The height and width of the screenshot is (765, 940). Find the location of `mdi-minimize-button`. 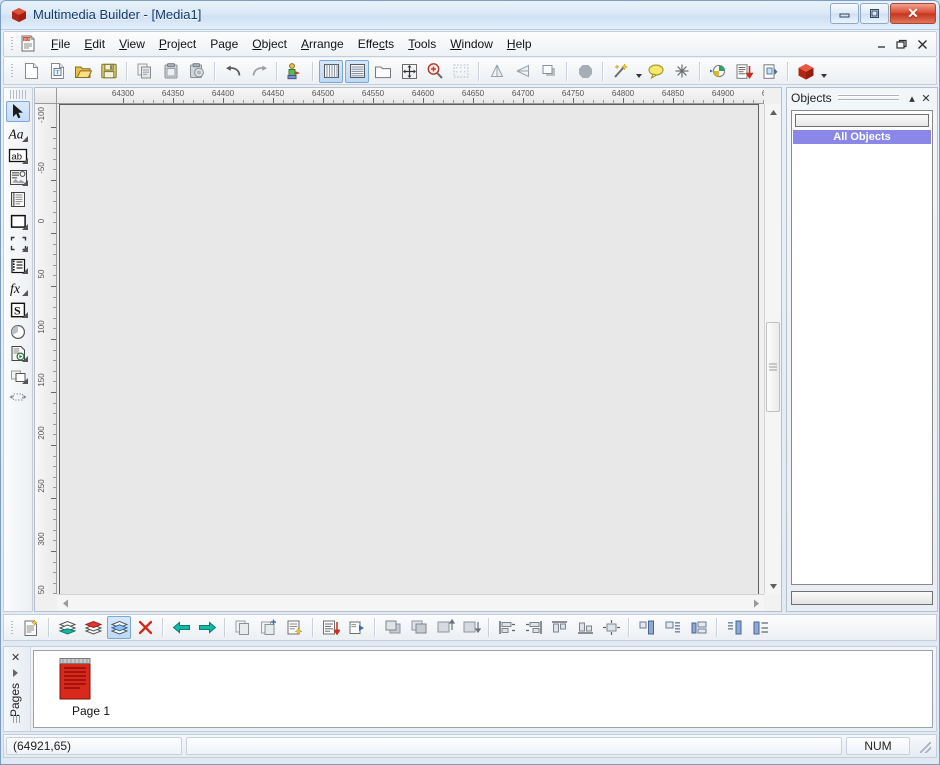

mdi-minimize-button is located at coordinates (881, 44).